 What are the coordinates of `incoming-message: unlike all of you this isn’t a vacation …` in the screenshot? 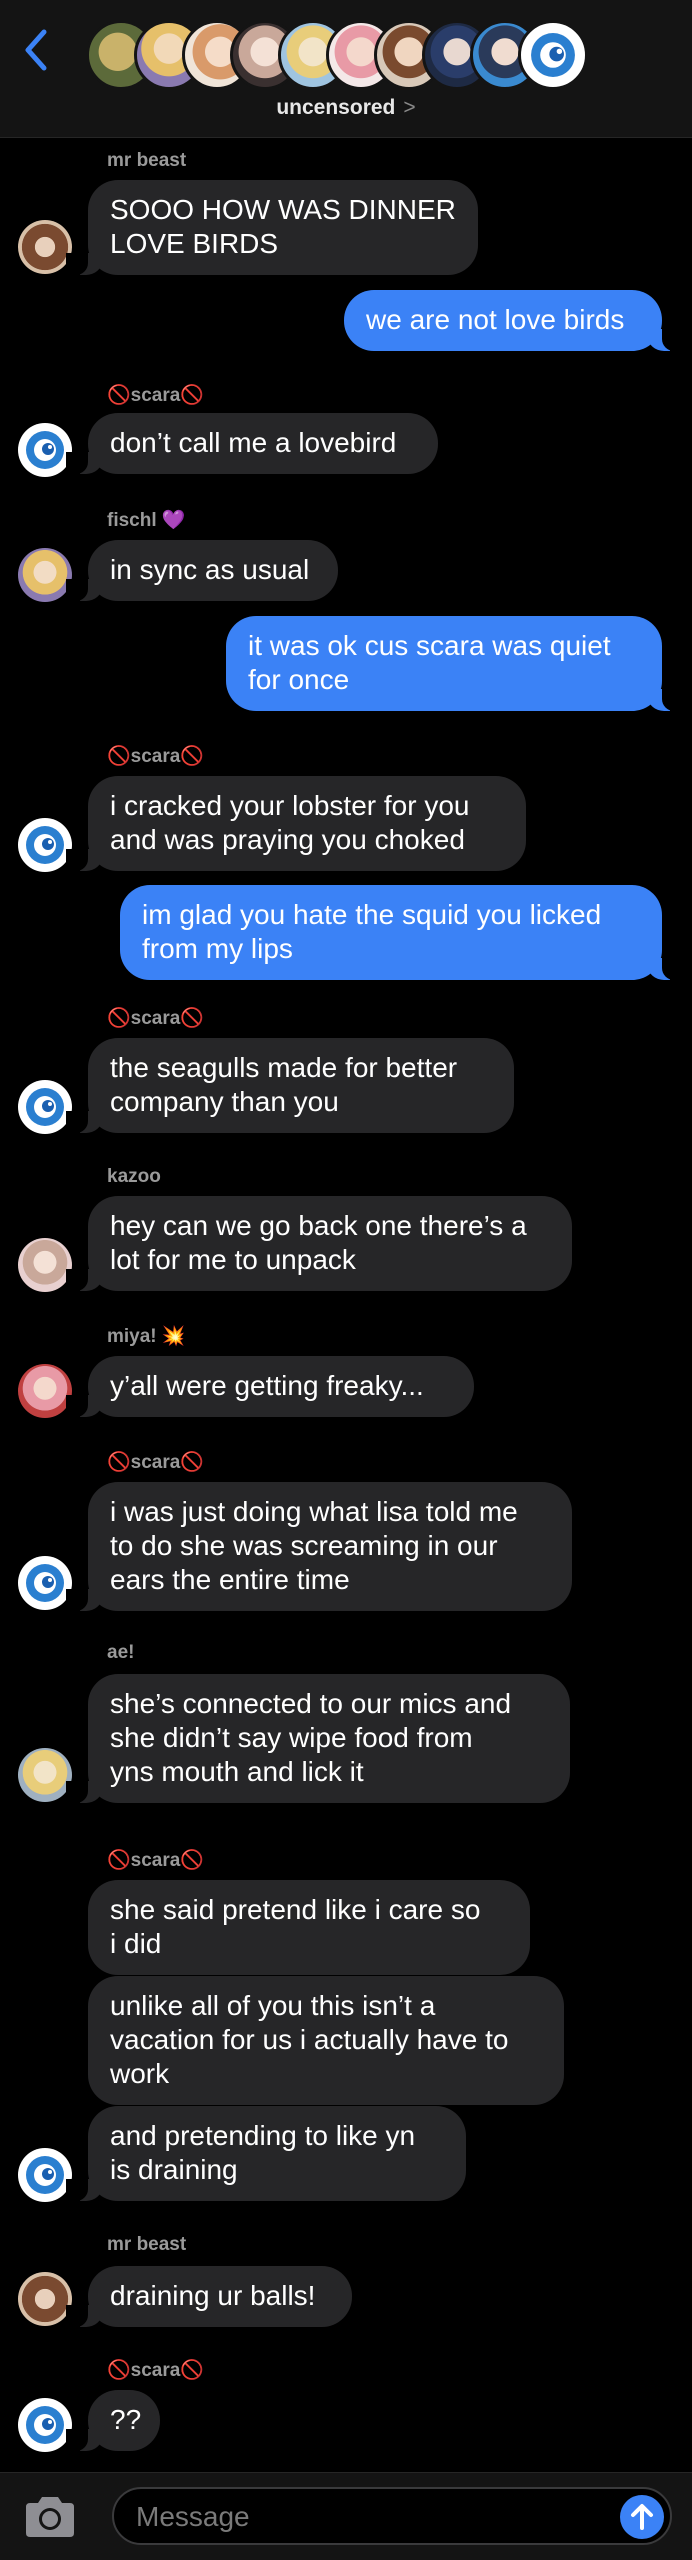 It's located at (326, 2040).